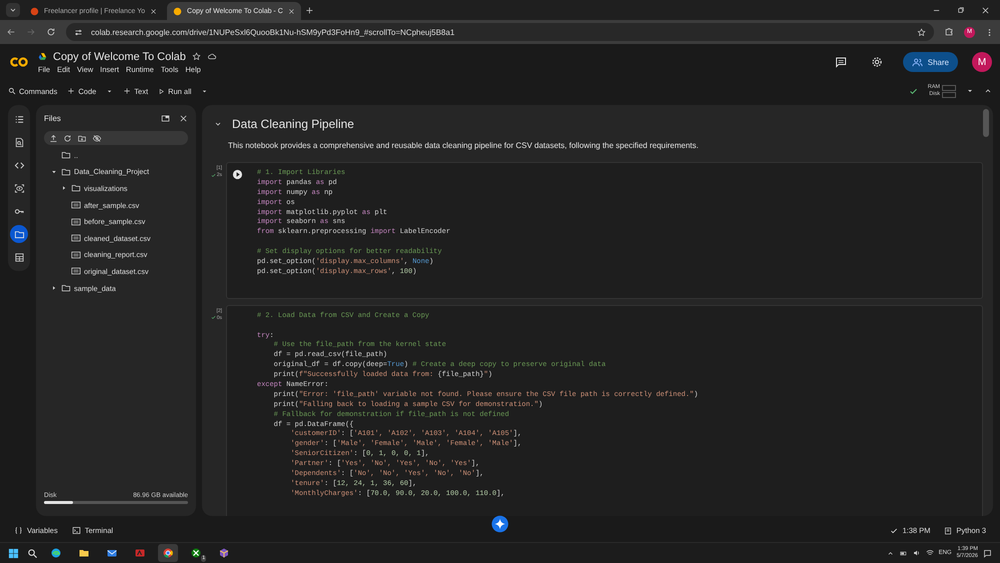 Image resolution: width=1000 pixels, height=563 pixels. What do you see at coordinates (19, 142) in the screenshot?
I see `find-icon` at bounding box center [19, 142].